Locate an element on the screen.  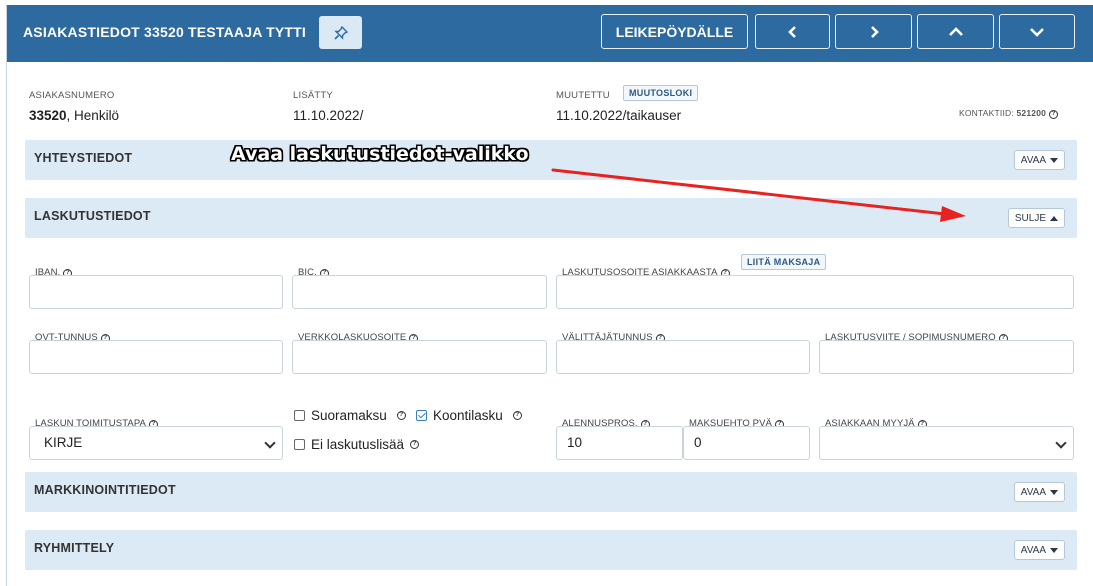
pin-button is located at coordinates (340, 32).